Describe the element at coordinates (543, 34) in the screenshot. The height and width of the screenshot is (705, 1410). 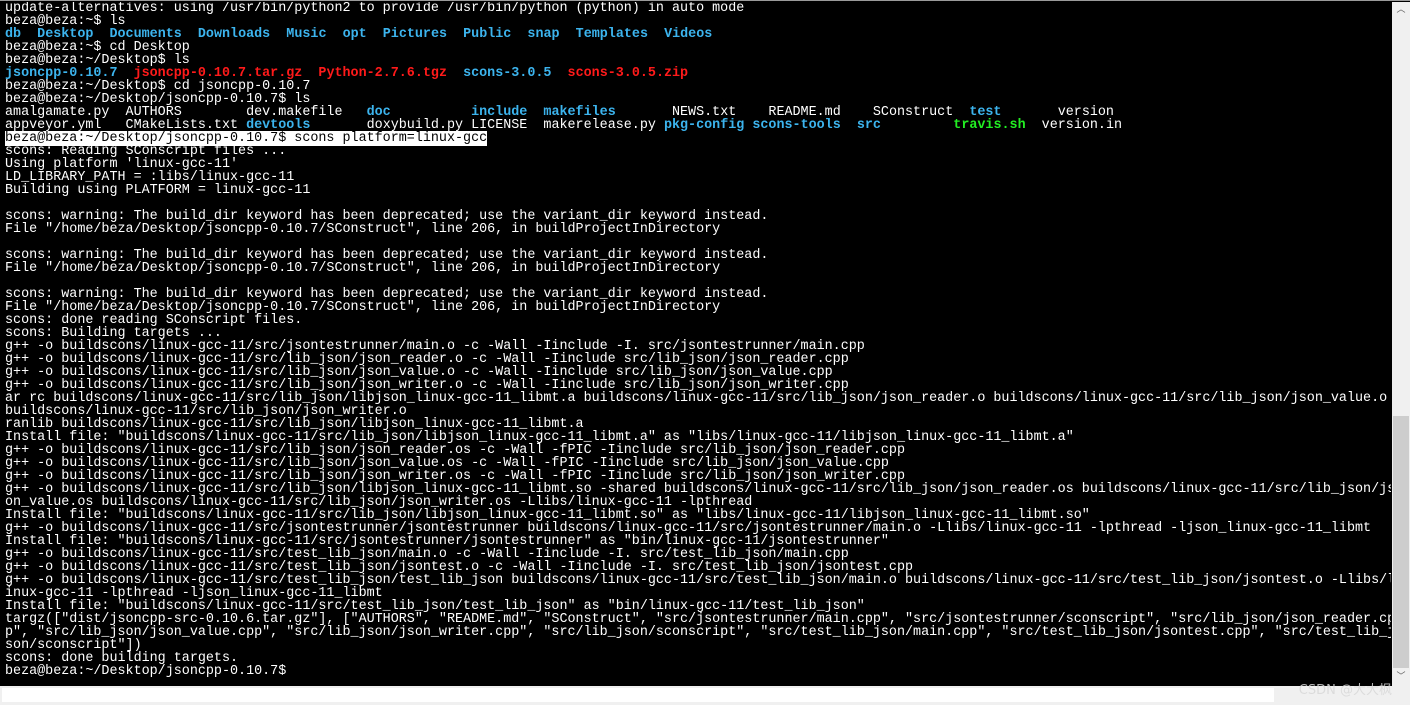
I see `directory-entry: snap` at that location.